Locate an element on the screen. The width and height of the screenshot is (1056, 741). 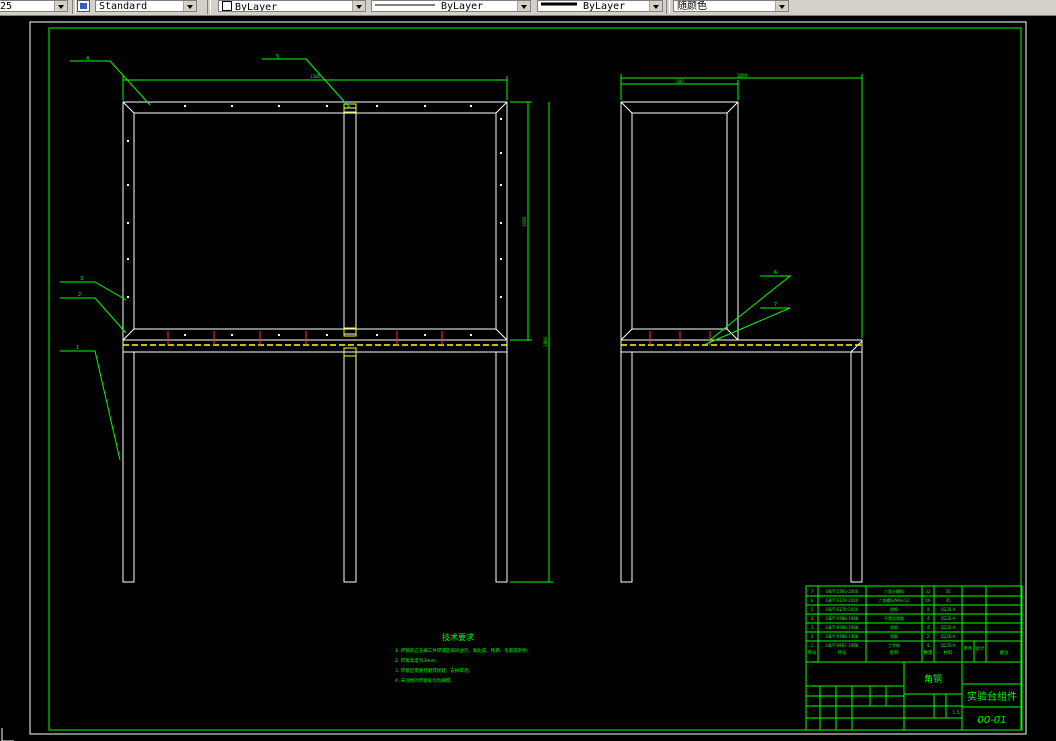
layer-color-combo: ByLayer is located at coordinates (292, 6).